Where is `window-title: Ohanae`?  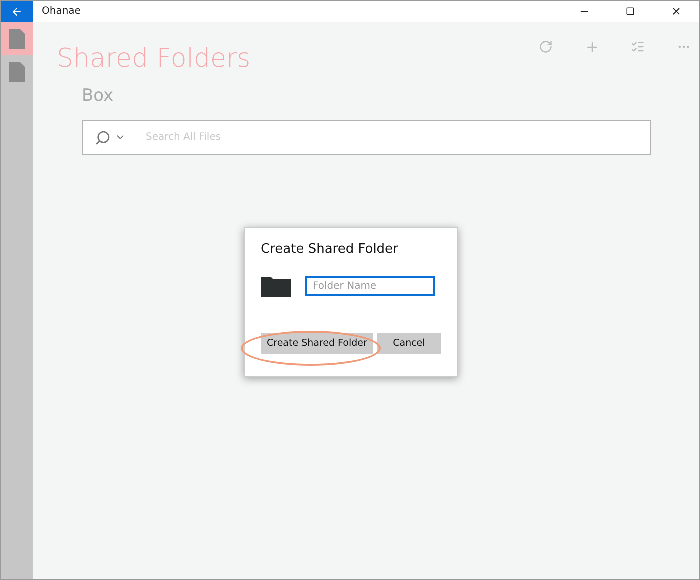
window-title: Ohanae is located at coordinates (62, 11).